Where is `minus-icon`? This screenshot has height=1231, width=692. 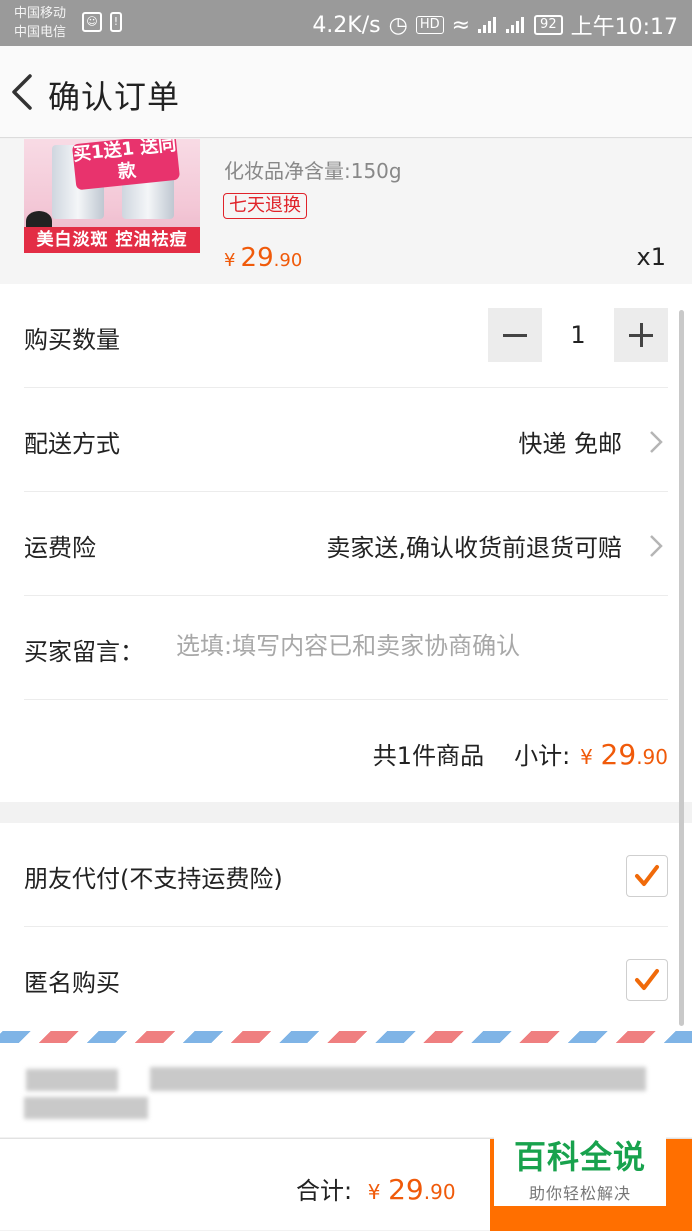
minus-icon is located at coordinates (515, 335).